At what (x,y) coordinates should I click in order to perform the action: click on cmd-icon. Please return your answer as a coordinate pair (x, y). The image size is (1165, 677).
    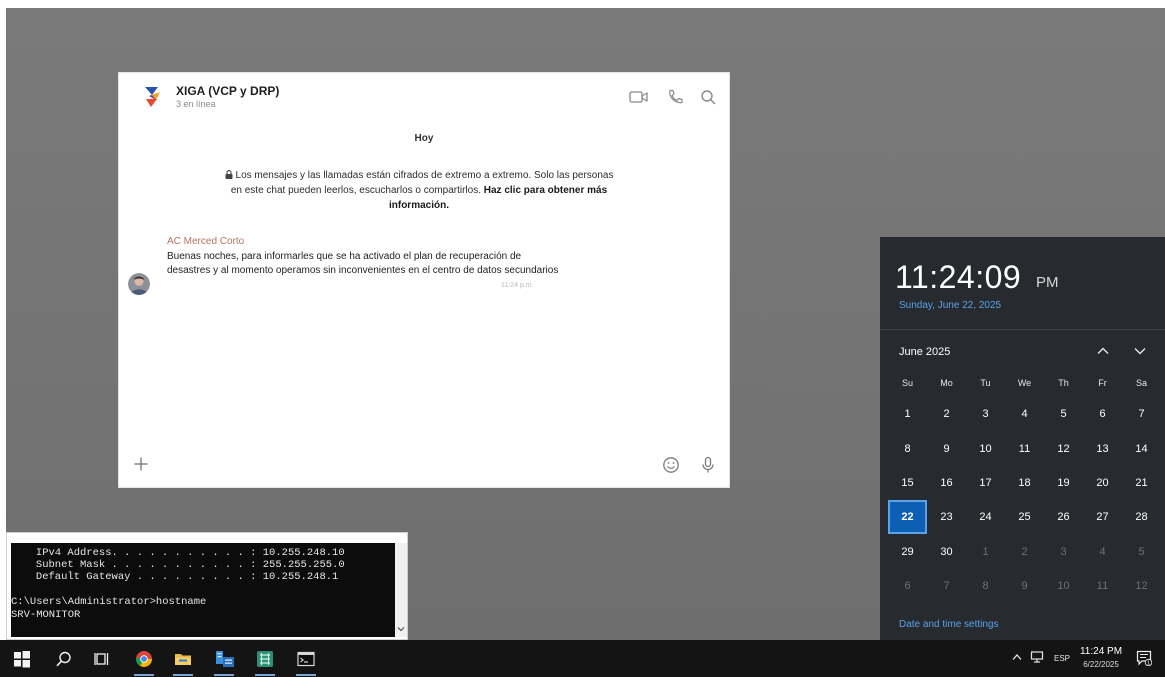
    Looking at the image, I should click on (306, 659).